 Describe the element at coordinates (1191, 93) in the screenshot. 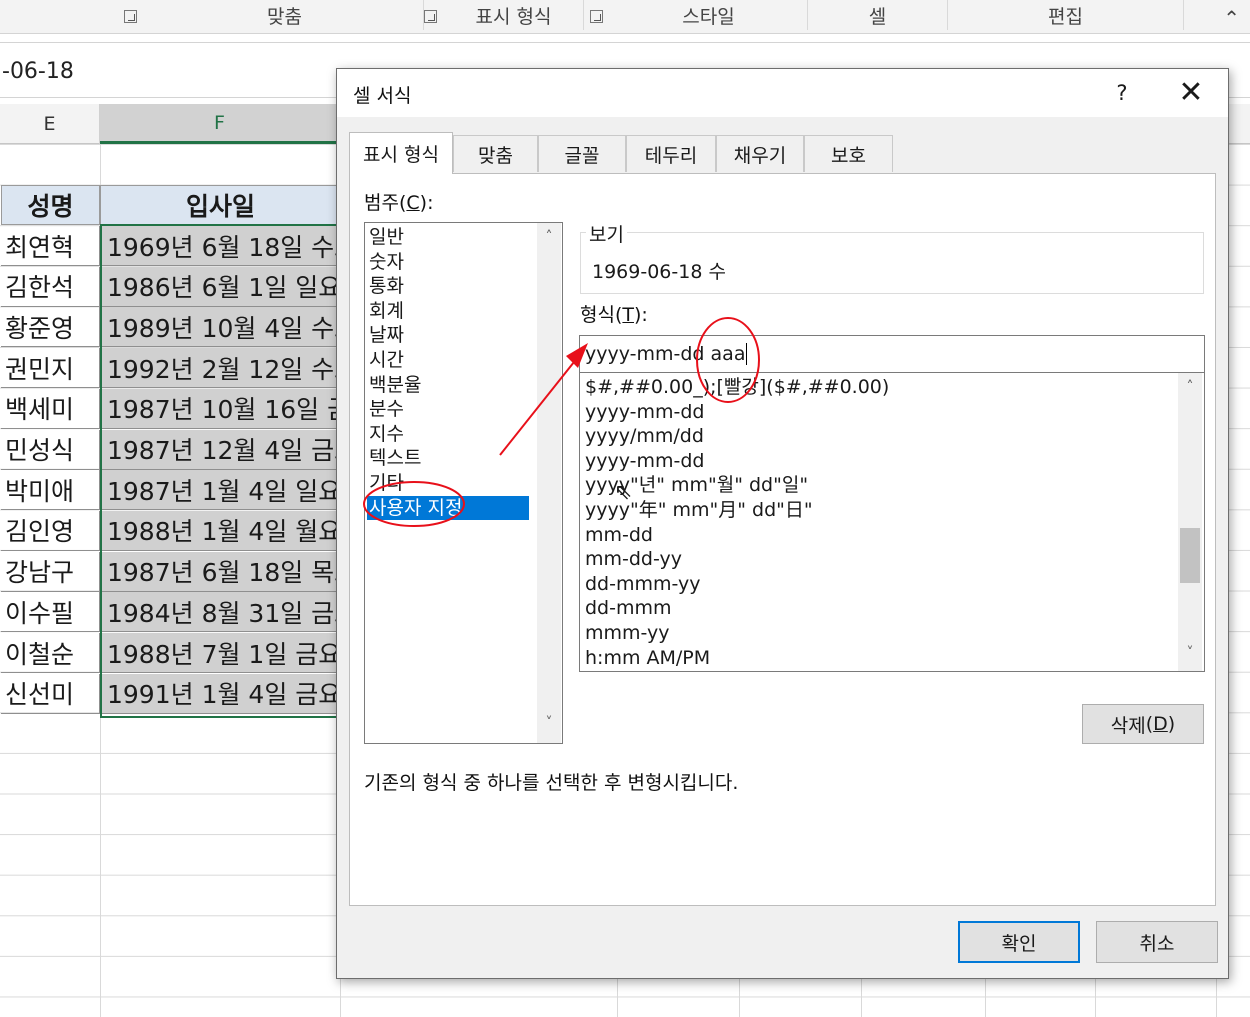

I see `close-icon: ✕` at that location.